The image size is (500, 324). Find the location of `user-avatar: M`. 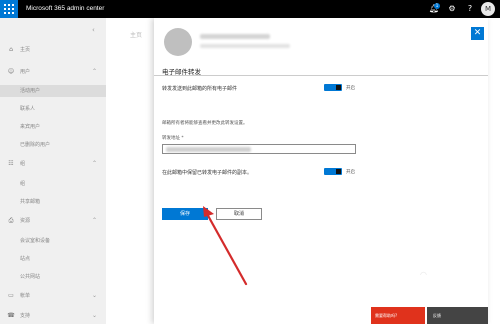

user-avatar: M is located at coordinates (488, 9).